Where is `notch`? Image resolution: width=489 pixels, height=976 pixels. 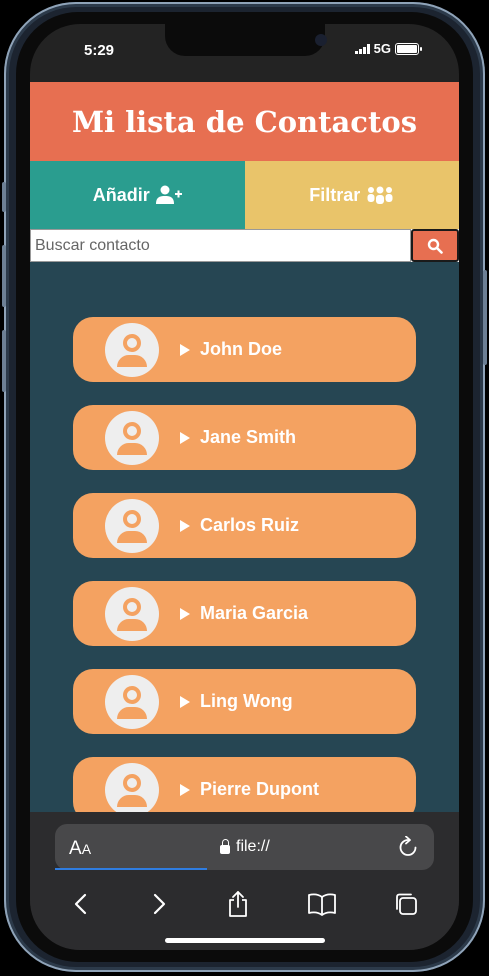
notch is located at coordinates (246, 40).